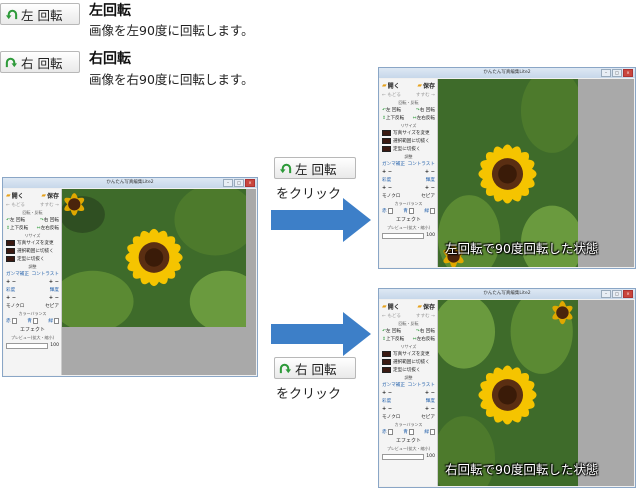 The image size is (640, 491). I want to click on step-rotate-right-button: 右 回転, so click(315, 368).